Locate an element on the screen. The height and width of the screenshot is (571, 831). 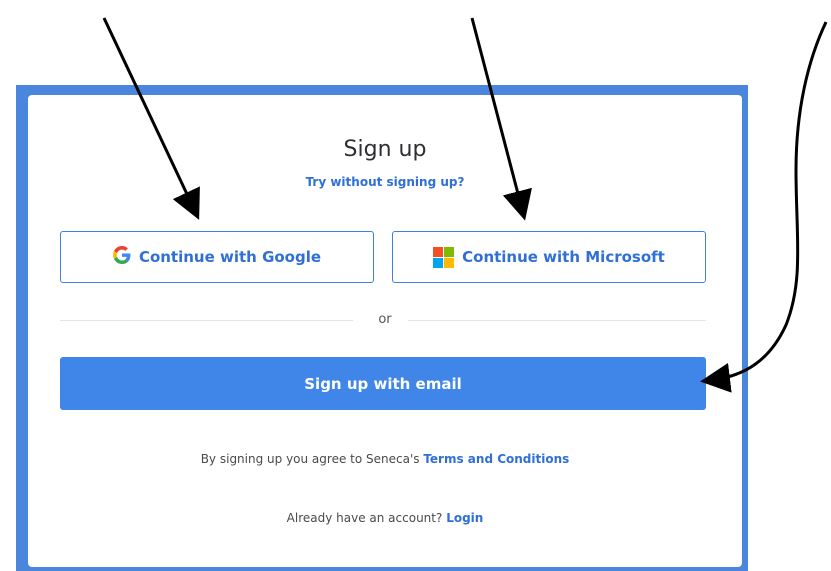
login-link: Login is located at coordinates (464, 518).